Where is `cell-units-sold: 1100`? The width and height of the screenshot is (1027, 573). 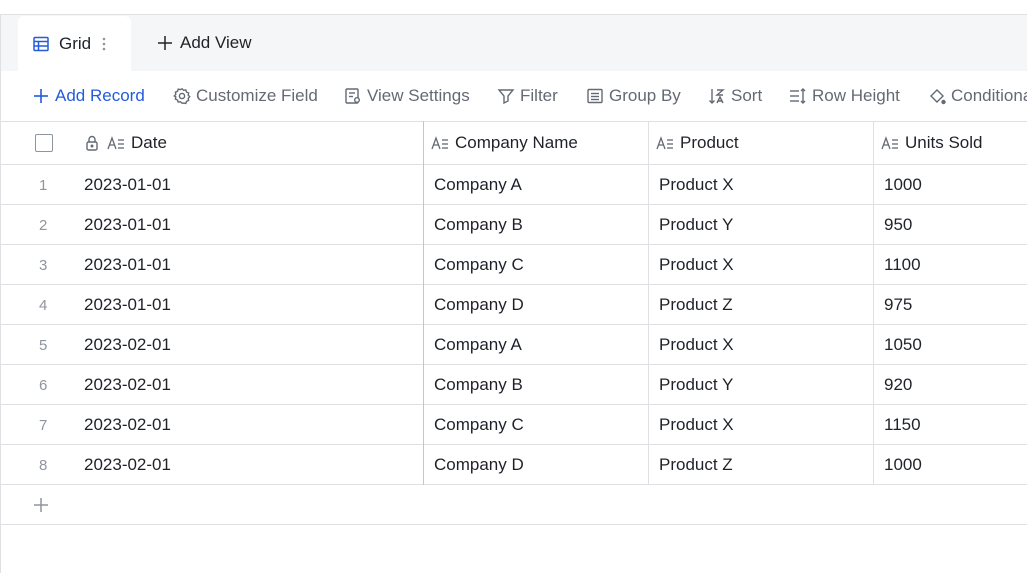 cell-units-sold: 1100 is located at coordinates (902, 265).